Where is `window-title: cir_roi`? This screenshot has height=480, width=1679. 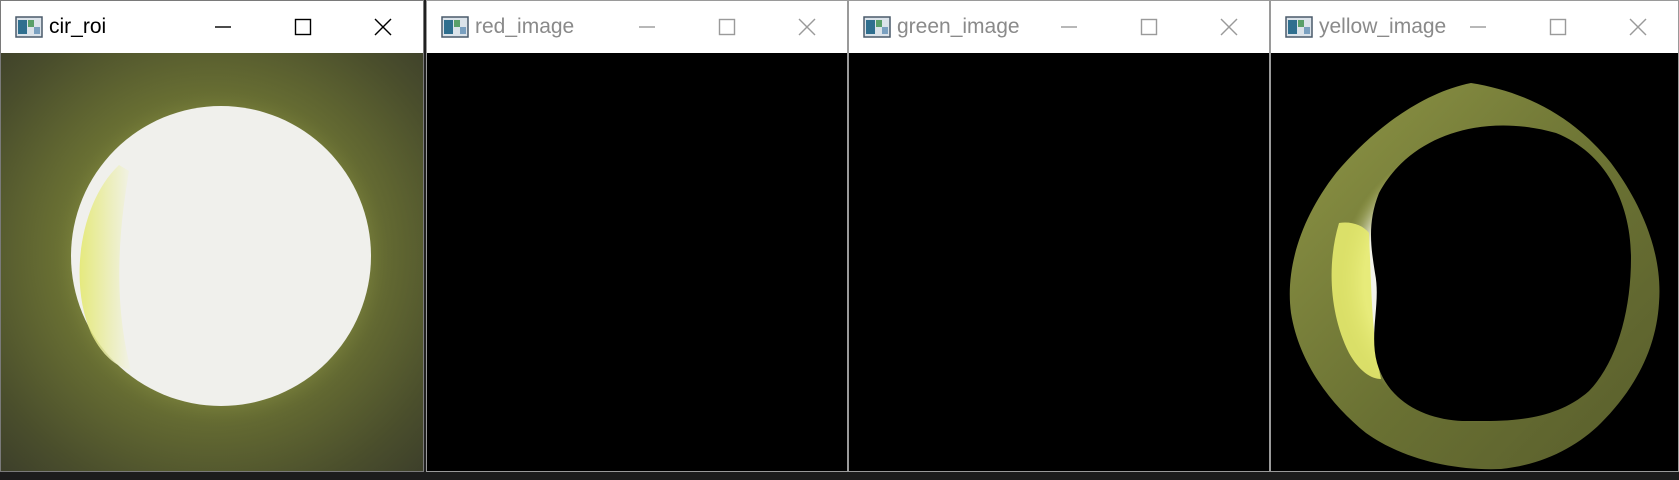 window-title: cir_roi is located at coordinates (78, 26).